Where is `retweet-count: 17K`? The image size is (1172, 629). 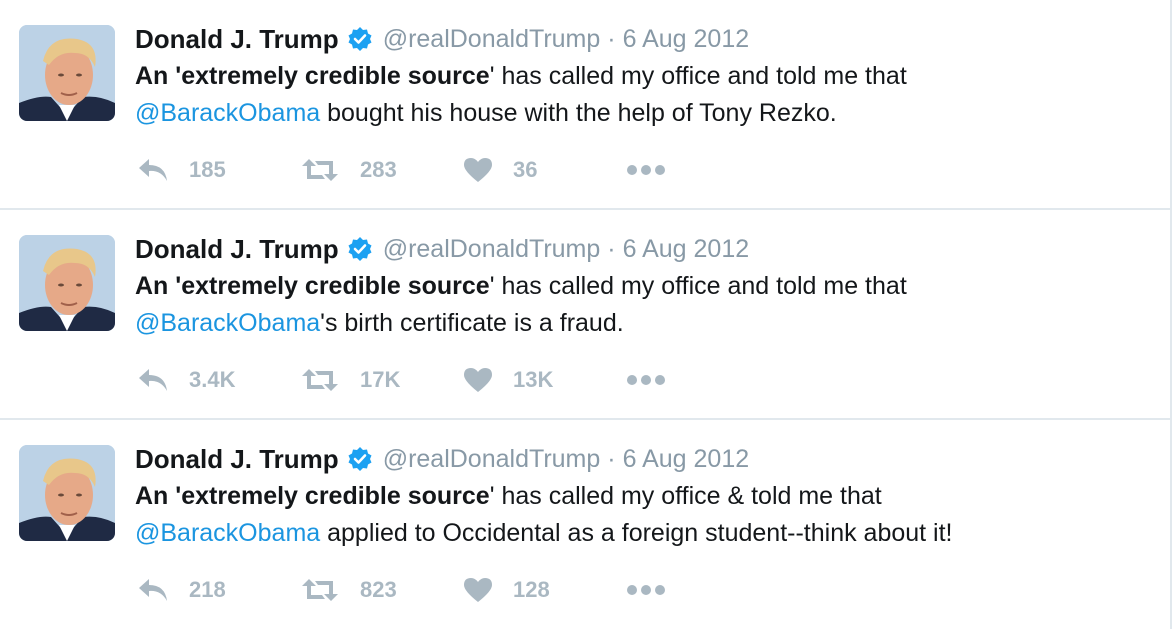 retweet-count: 17K is located at coordinates (380, 379).